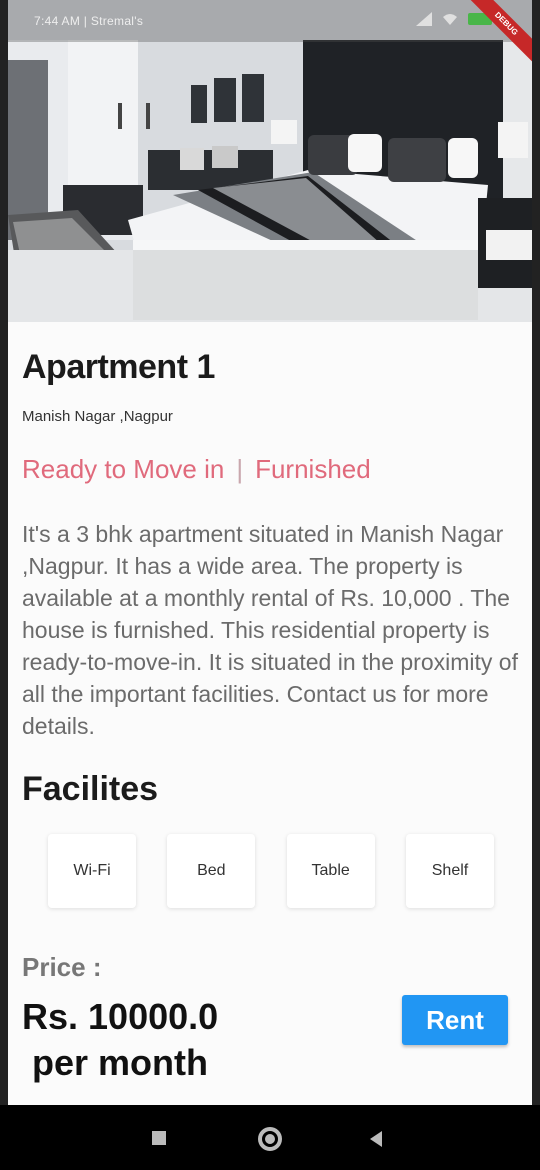  I want to click on facilities-title: Facilites, so click(90, 789).